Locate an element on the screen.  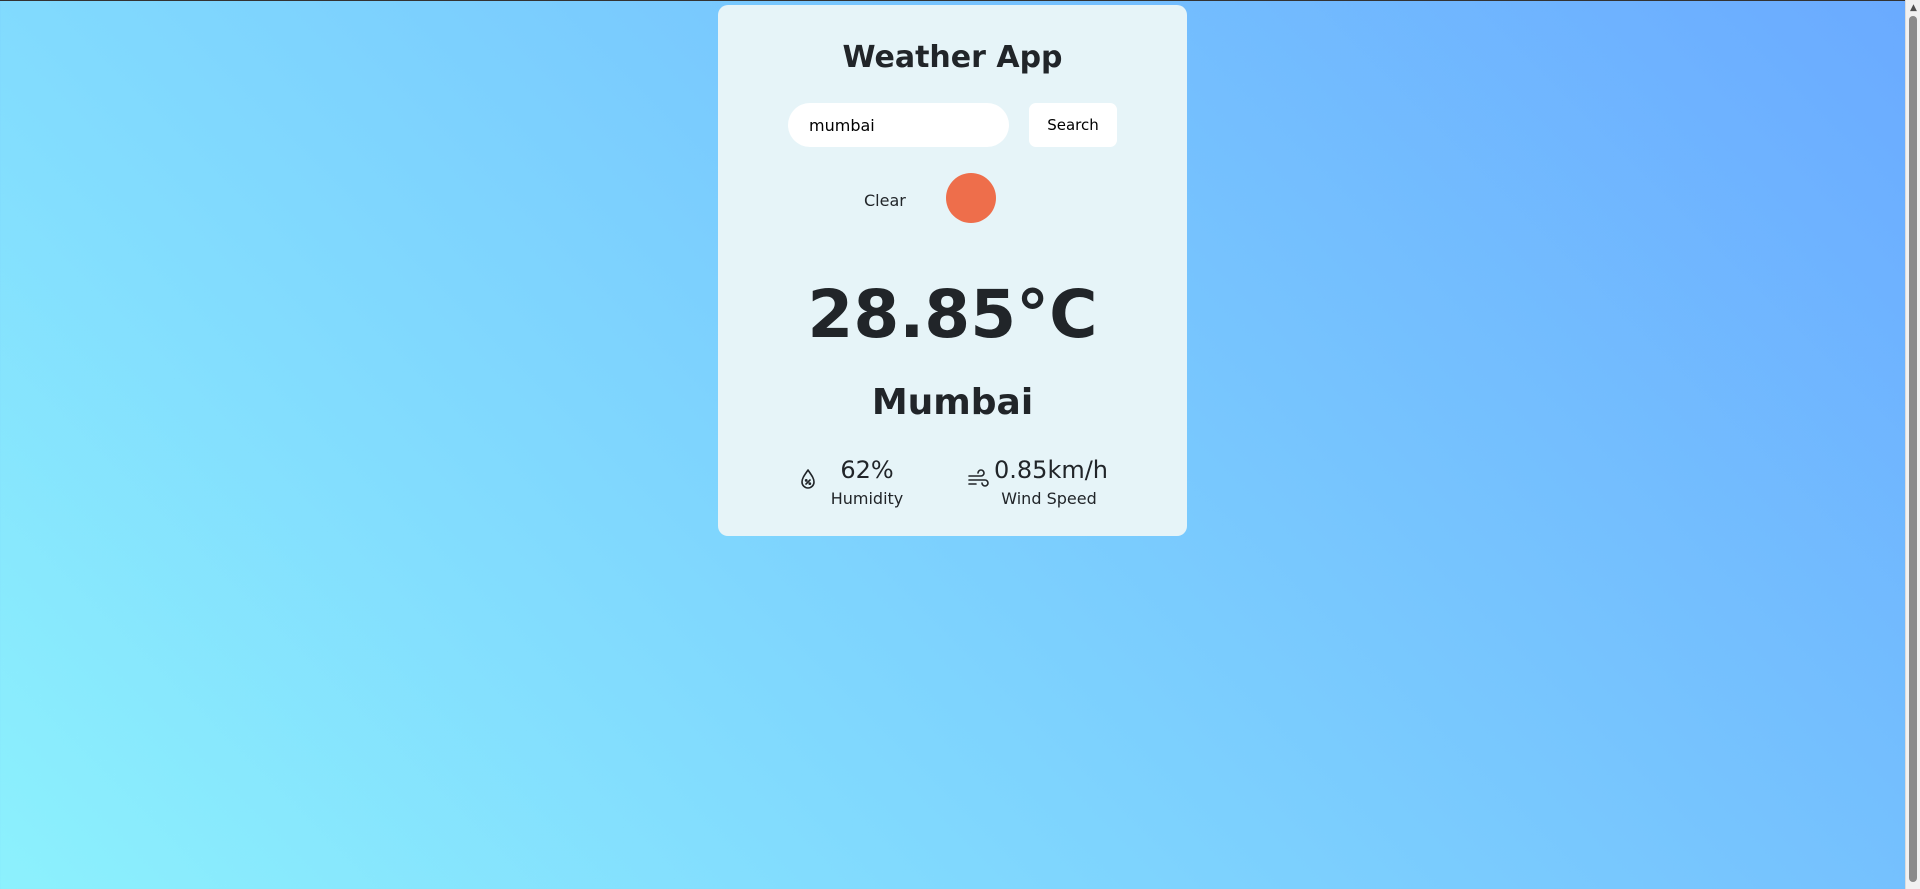
wind-icon is located at coordinates (978, 479).